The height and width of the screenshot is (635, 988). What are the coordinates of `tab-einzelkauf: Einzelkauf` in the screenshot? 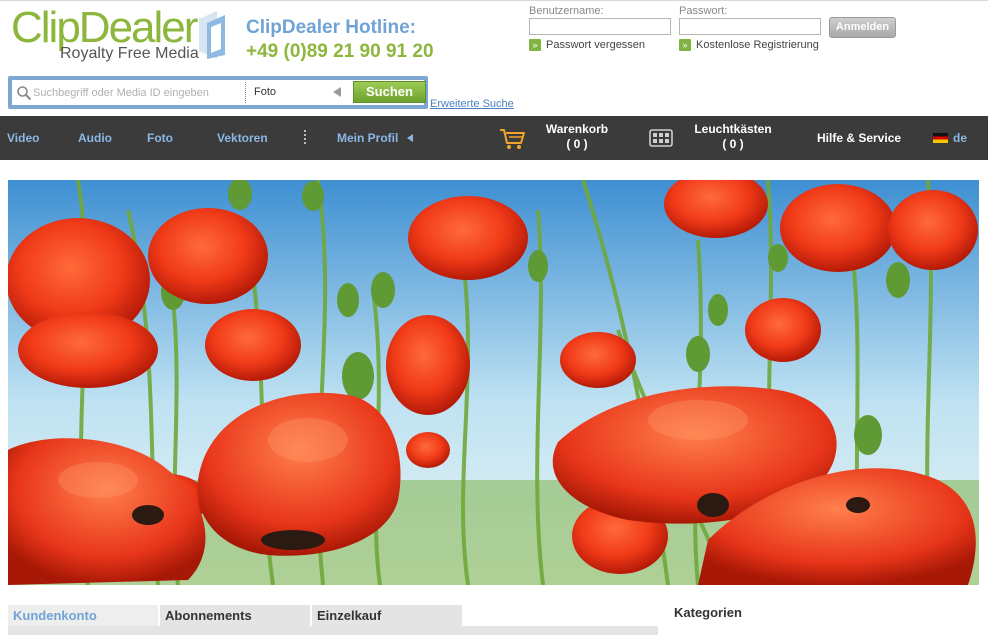 It's located at (387, 615).